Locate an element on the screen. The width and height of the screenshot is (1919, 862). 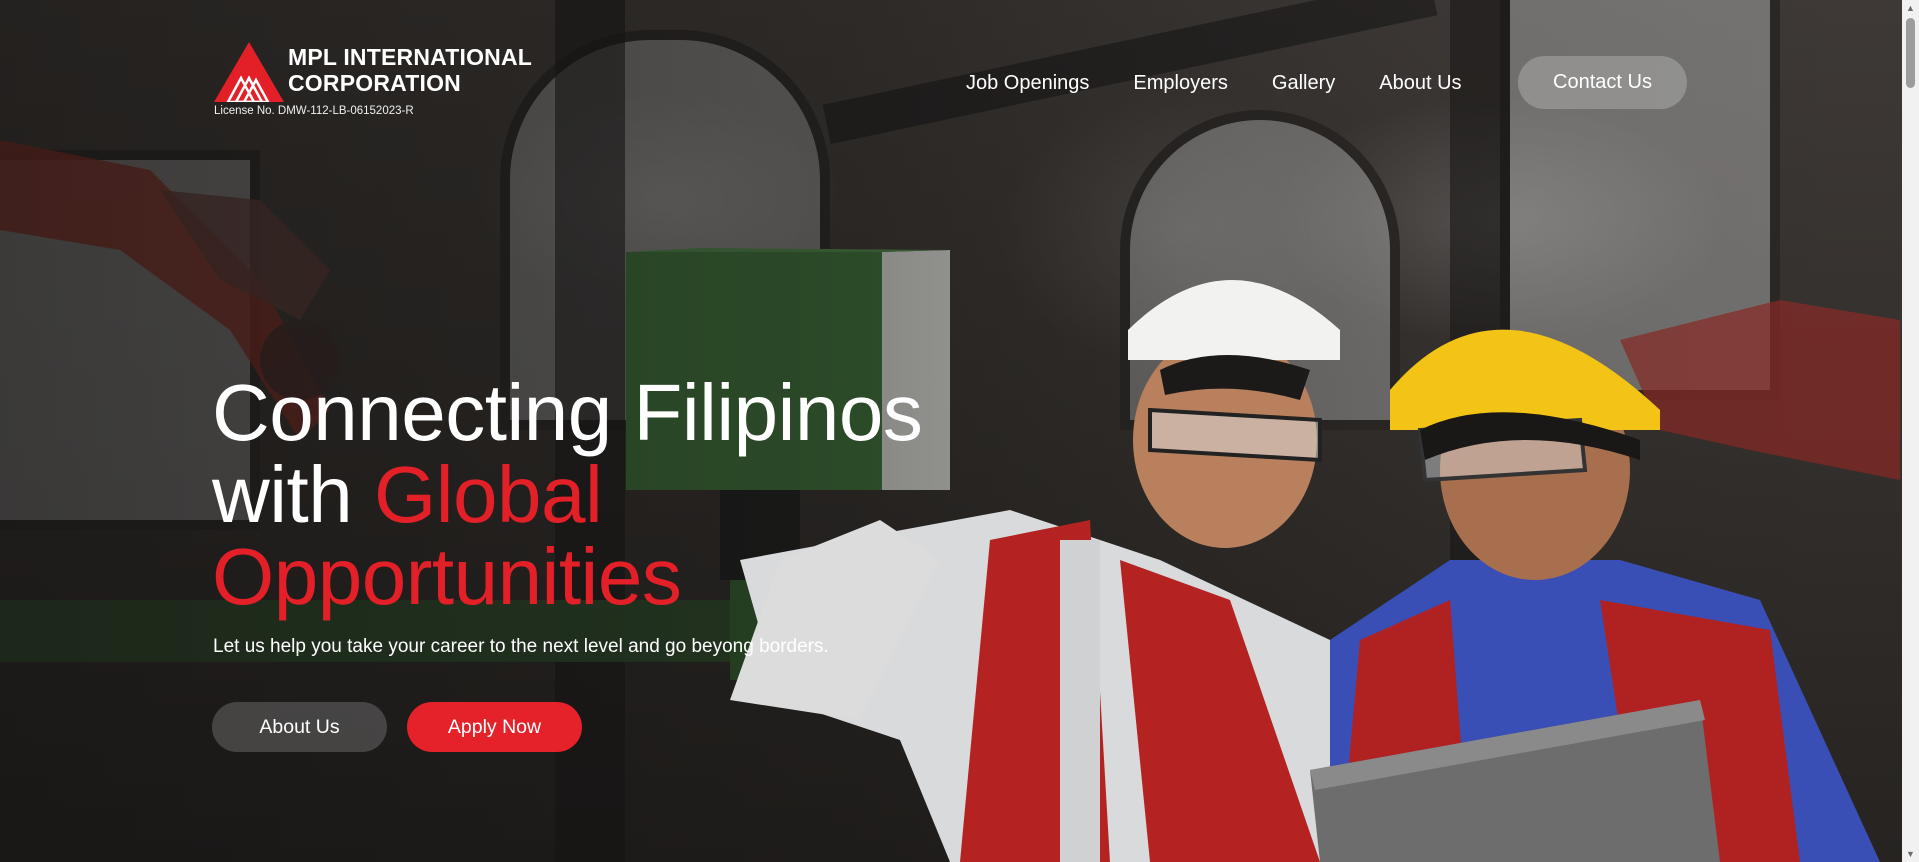
brand-name: MPL INTERNATIONAL CORPORATION is located at coordinates (410, 70).